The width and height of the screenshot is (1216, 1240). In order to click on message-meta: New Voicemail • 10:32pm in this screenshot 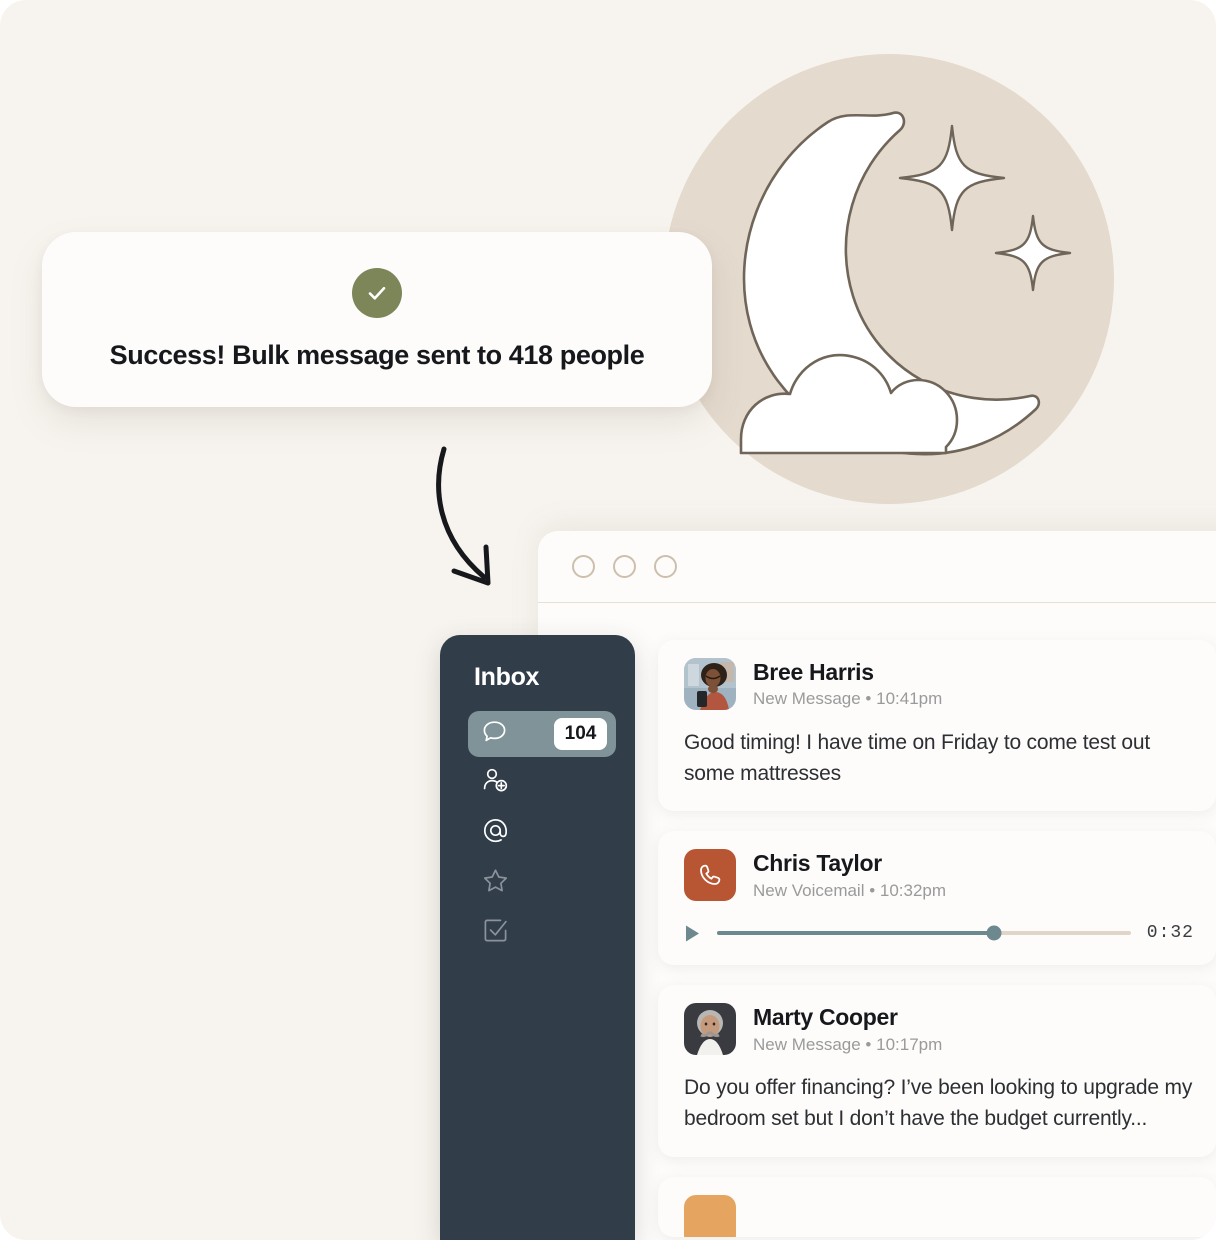, I will do `click(850, 890)`.